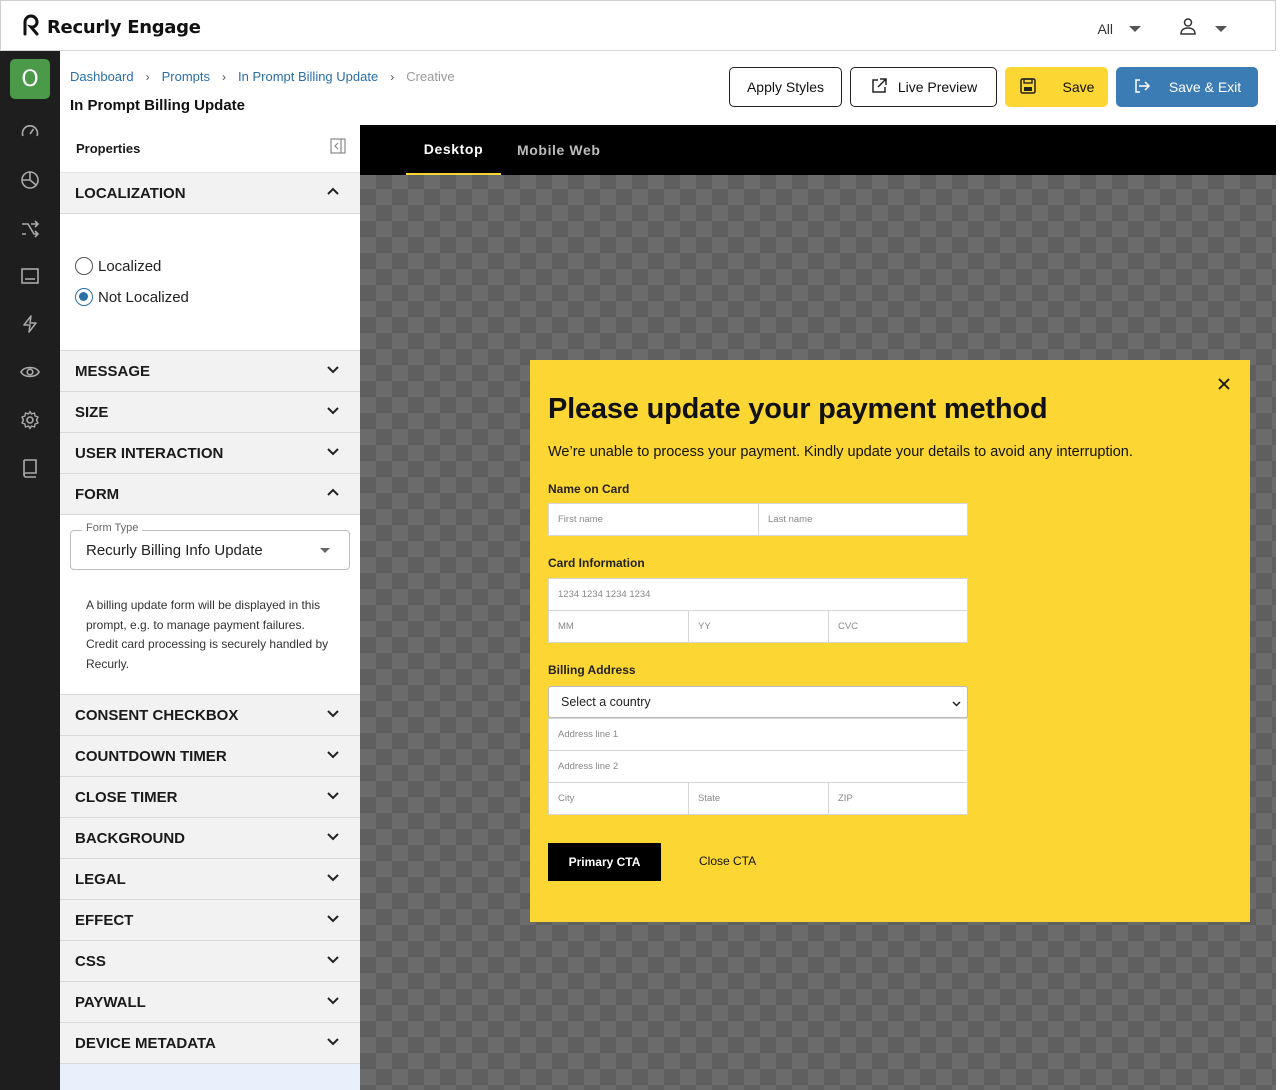  I want to click on radio-not-localized-label: Not Localized, so click(143, 297).